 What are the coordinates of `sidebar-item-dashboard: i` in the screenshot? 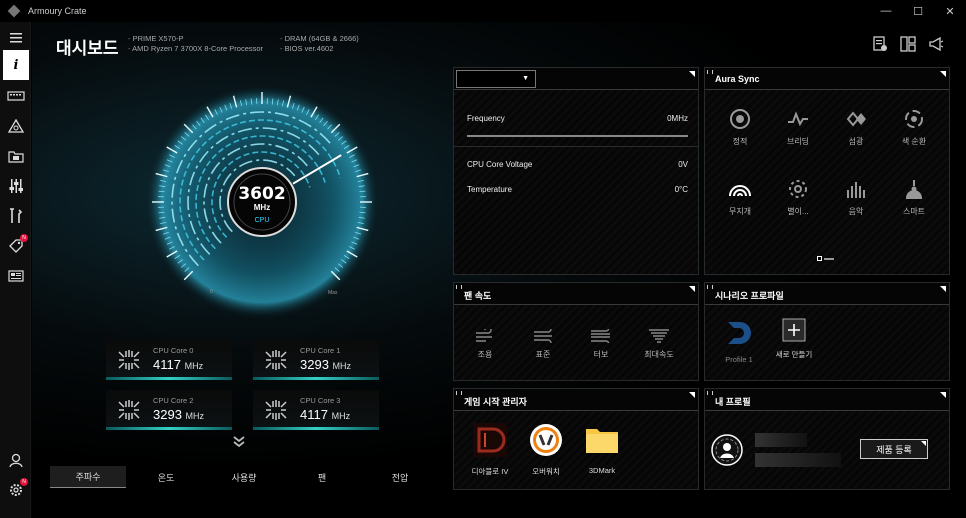 It's located at (16, 65).